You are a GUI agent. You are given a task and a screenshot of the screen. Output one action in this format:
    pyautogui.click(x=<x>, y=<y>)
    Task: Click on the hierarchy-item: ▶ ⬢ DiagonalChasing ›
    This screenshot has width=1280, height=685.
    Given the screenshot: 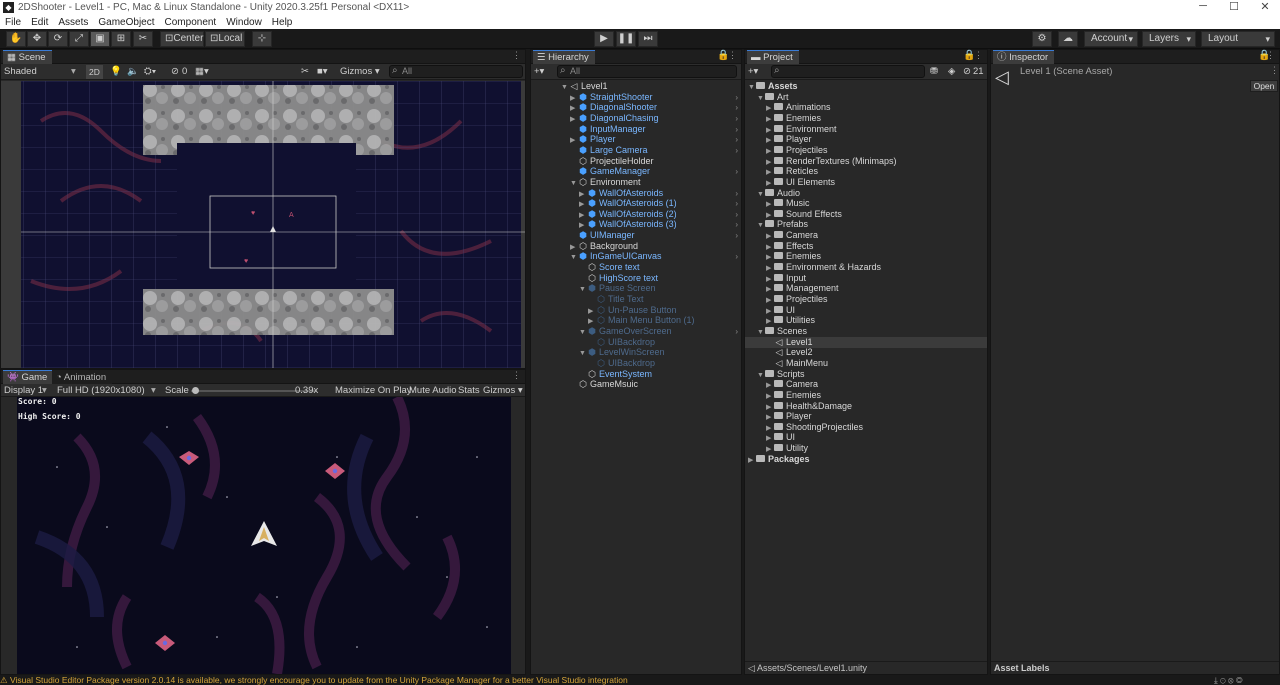 What is the action you would take?
    pyautogui.click(x=636, y=118)
    